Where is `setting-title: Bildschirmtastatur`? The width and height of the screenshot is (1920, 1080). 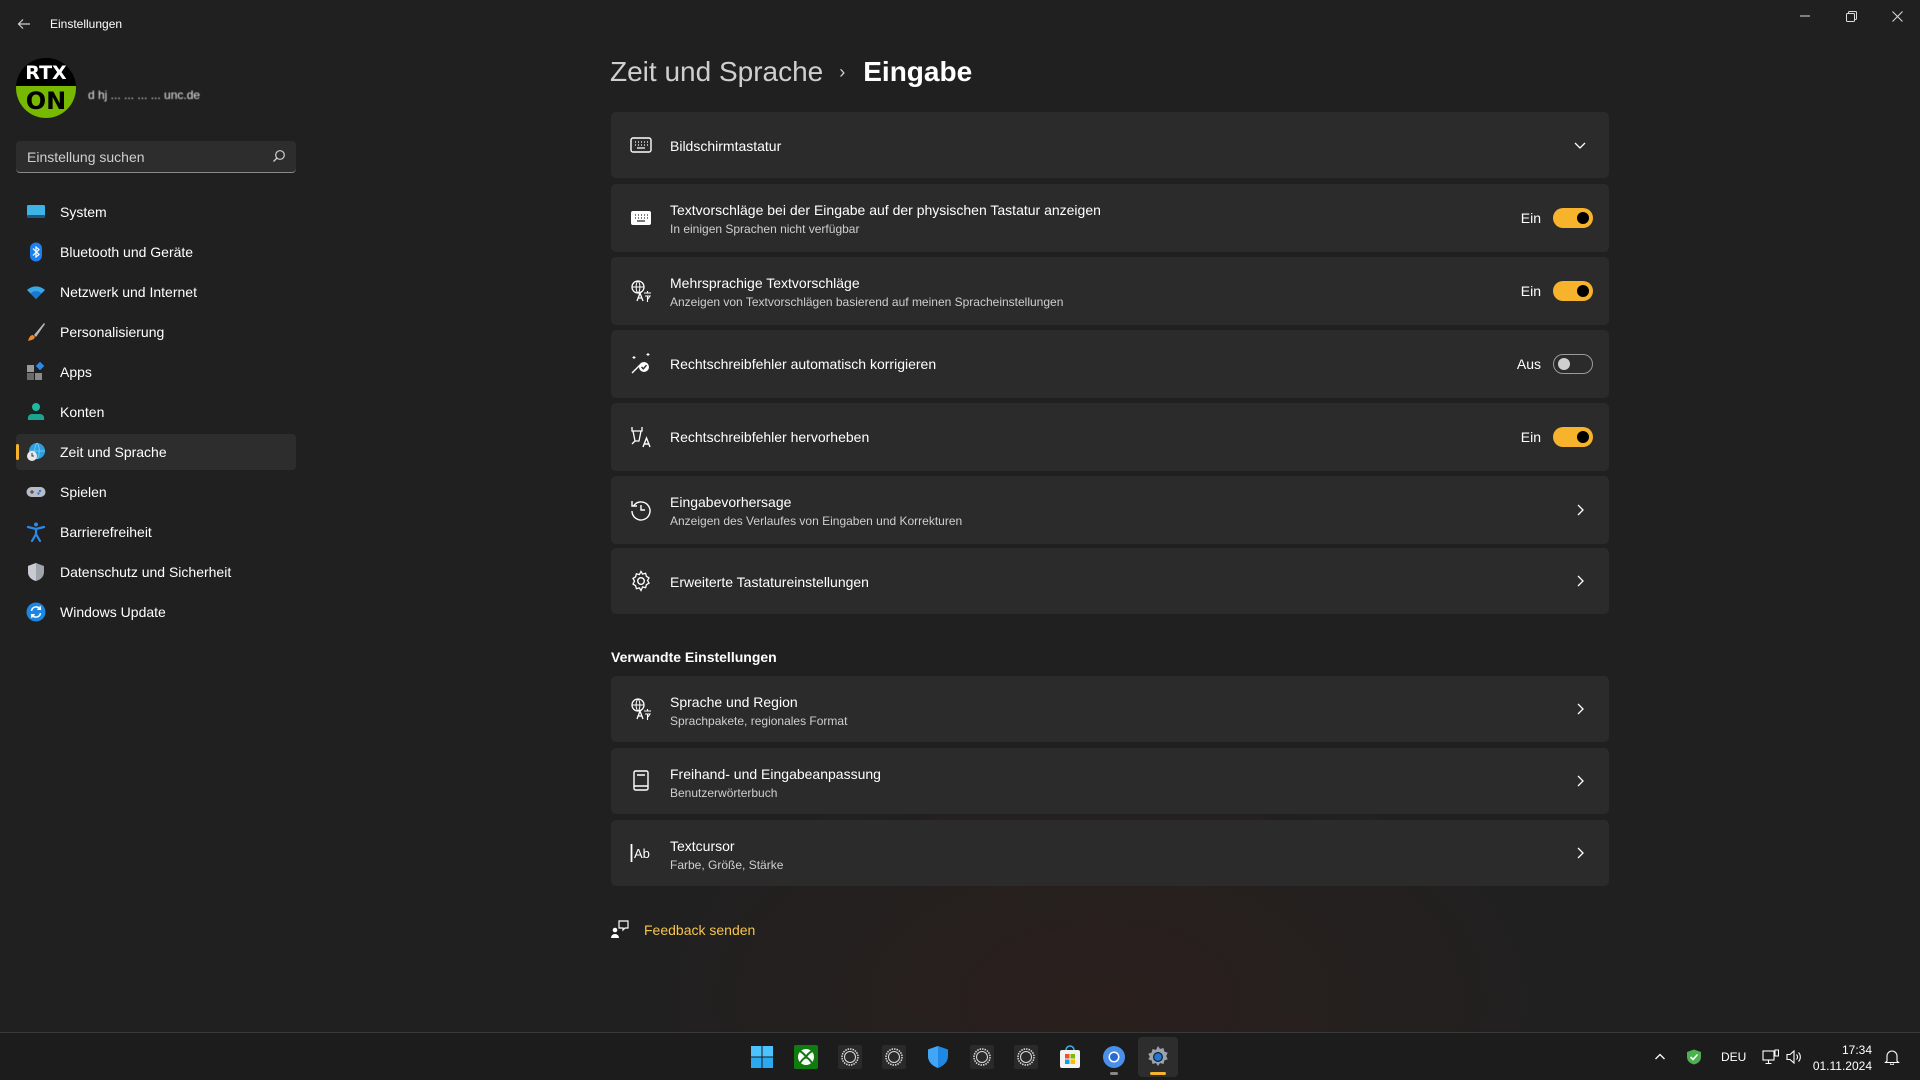 setting-title: Bildschirmtastatur is located at coordinates (726, 146).